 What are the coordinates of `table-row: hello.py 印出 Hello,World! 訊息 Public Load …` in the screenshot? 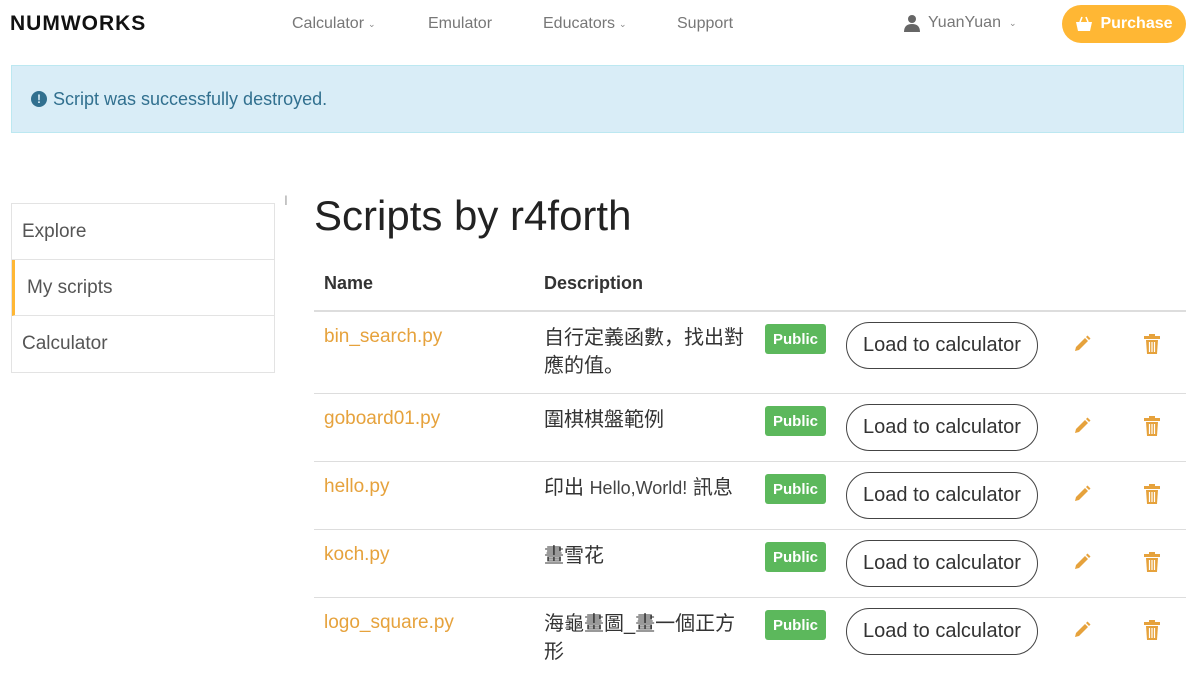 It's located at (750, 496).